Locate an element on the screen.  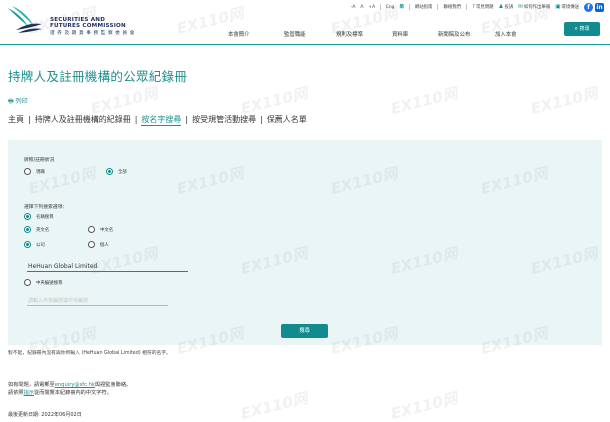
report-label: 如何作出舉報 is located at coordinates (537, 7).